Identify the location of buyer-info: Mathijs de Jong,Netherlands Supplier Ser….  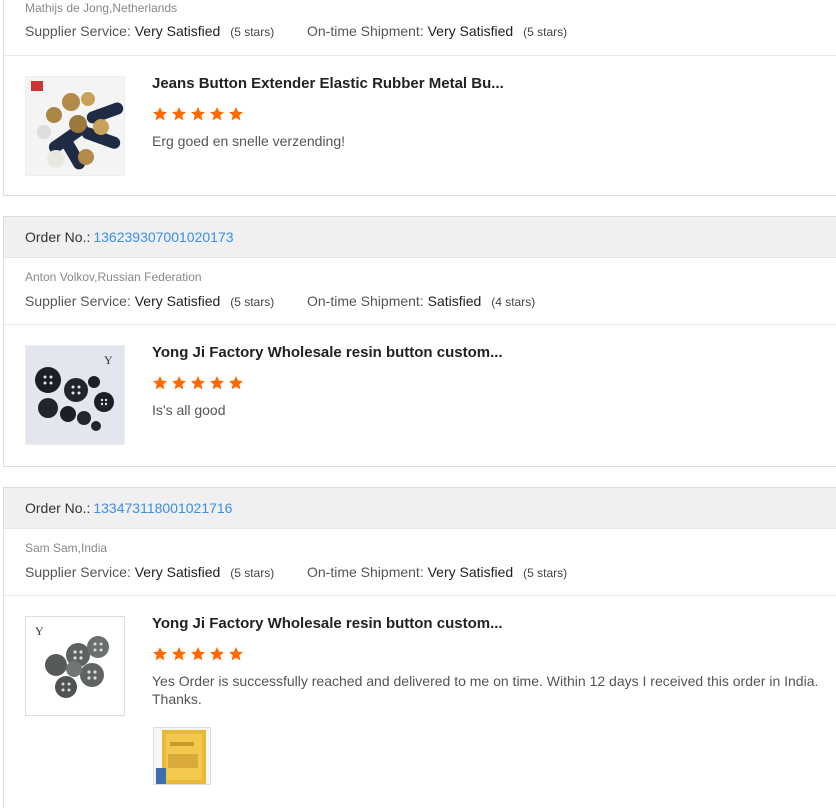
(420, 28).